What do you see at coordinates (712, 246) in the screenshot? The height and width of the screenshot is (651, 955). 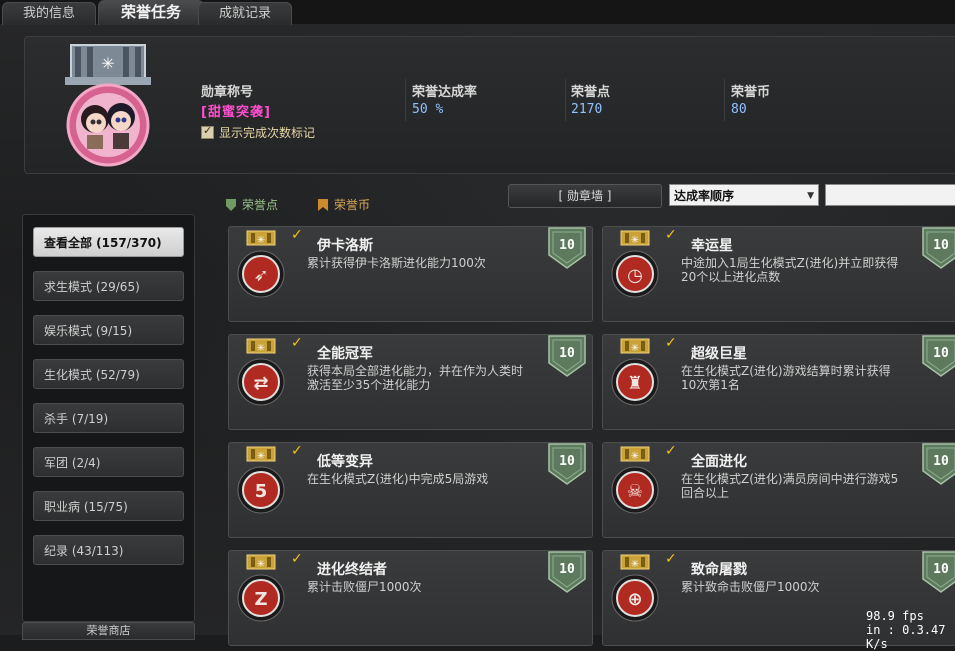 I see `achievement-title: 幸运星` at bounding box center [712, 246].